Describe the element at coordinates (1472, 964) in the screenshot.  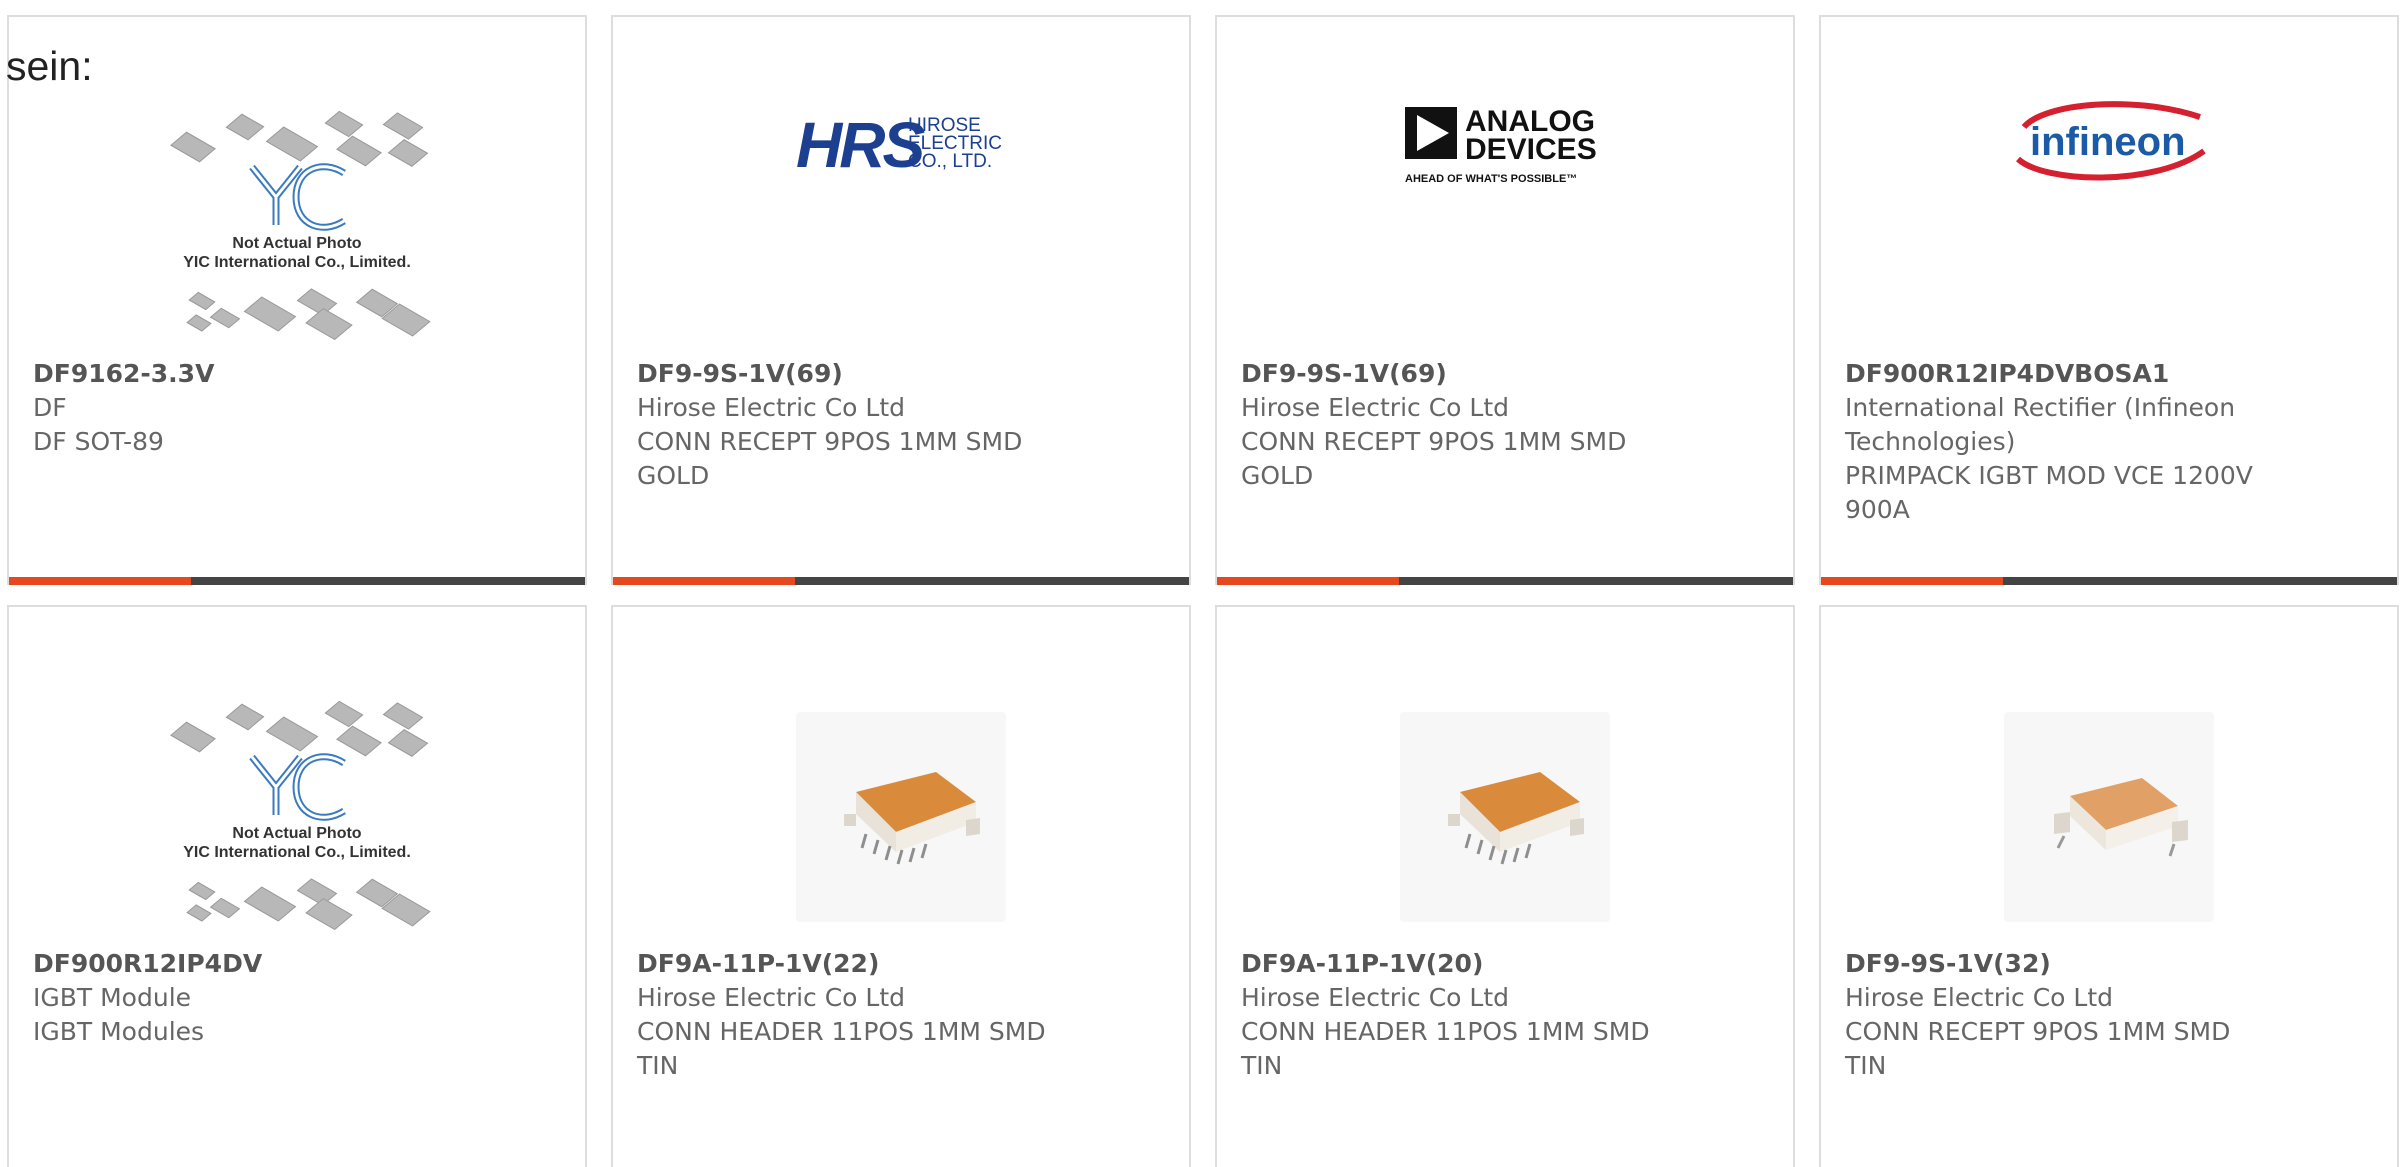
I see `part-number: DF9A-11P-1V(20)` at that location.